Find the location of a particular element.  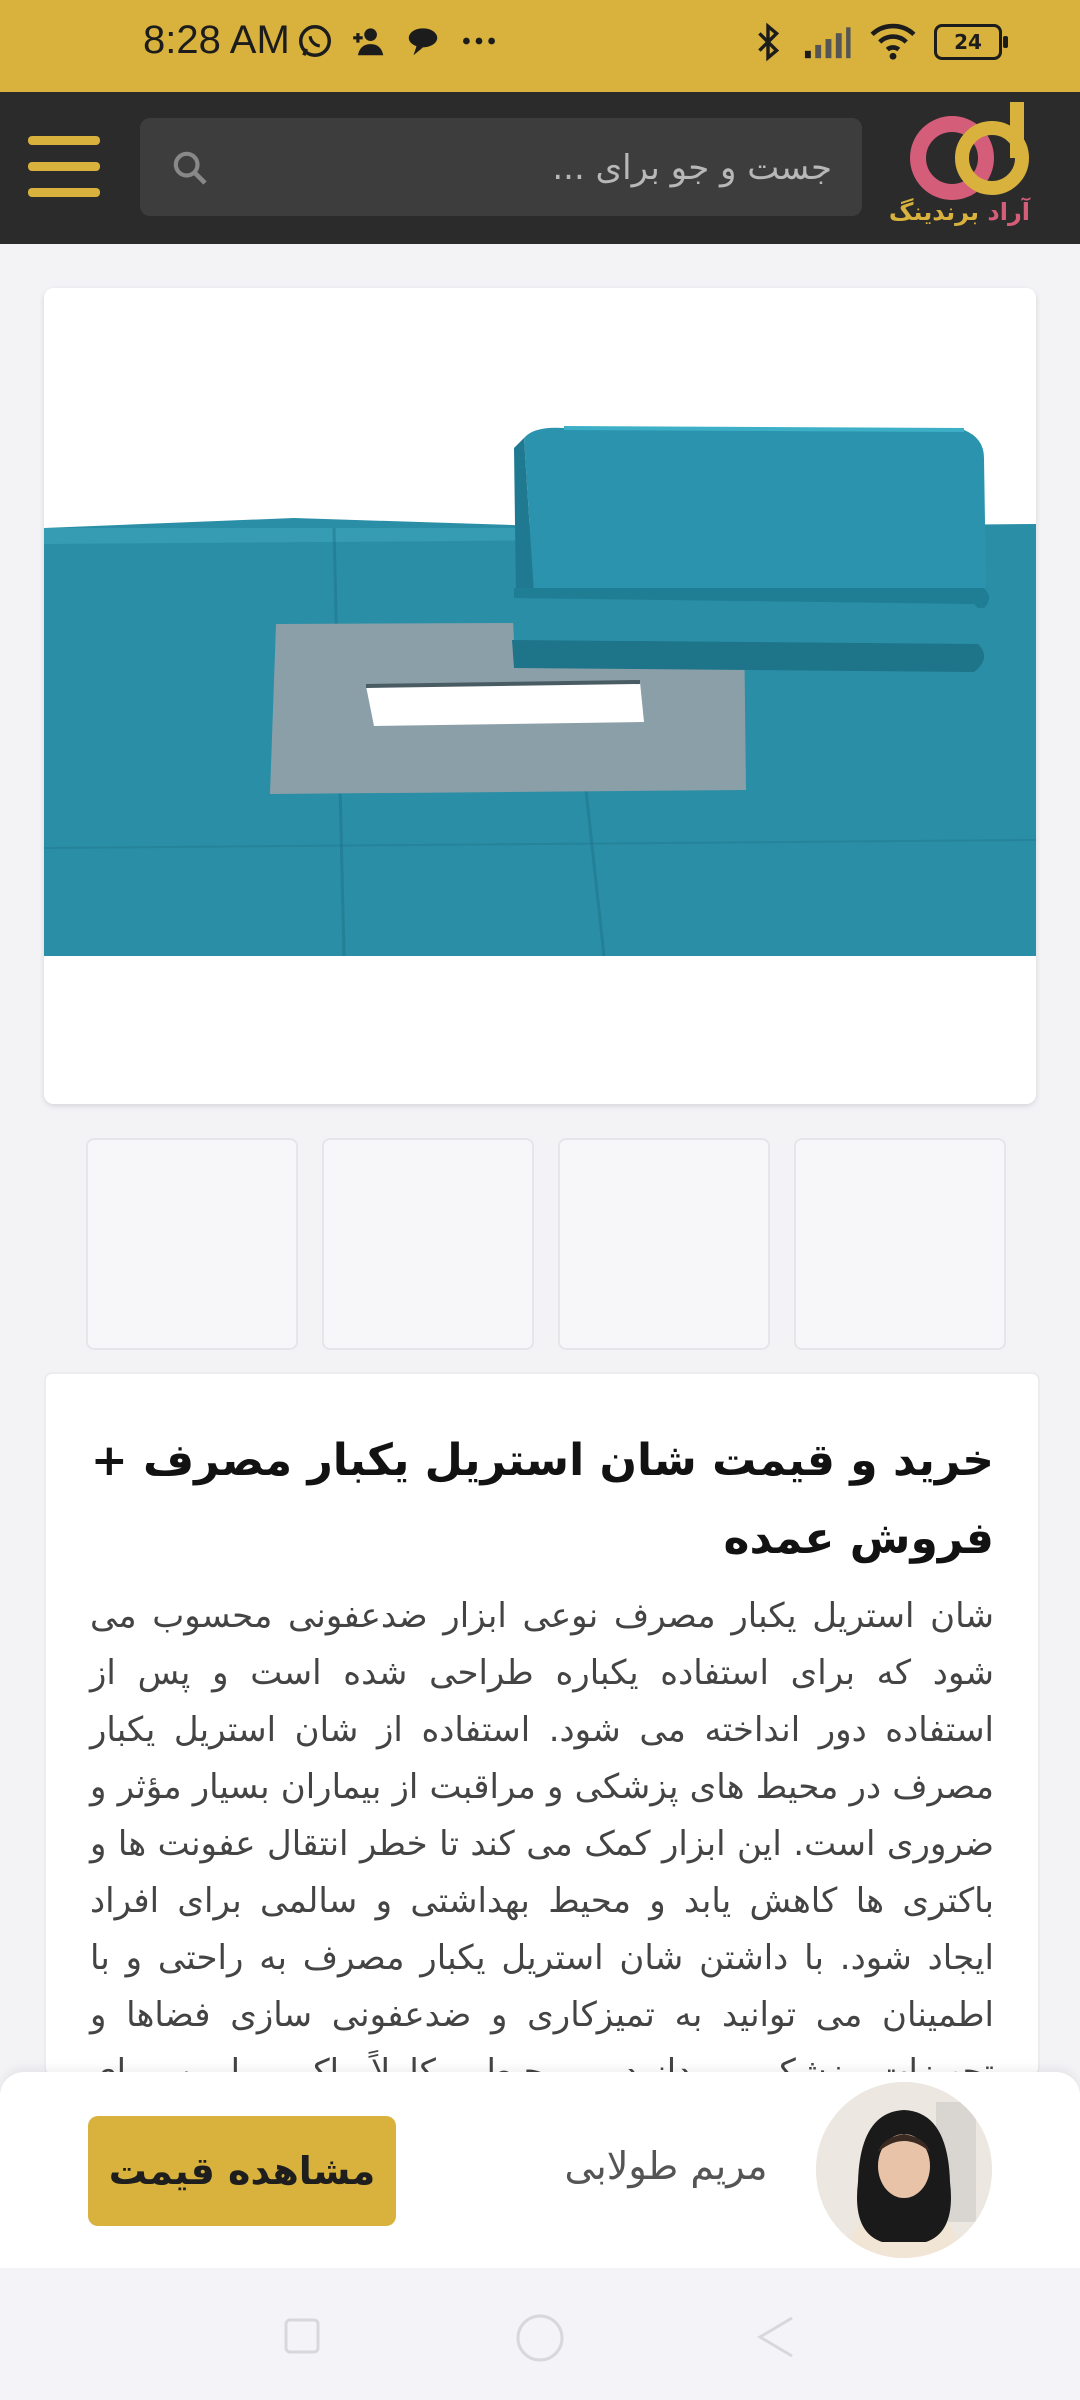

view-price-button: مشاهده قیمت is located at coordinates (242, 2171).